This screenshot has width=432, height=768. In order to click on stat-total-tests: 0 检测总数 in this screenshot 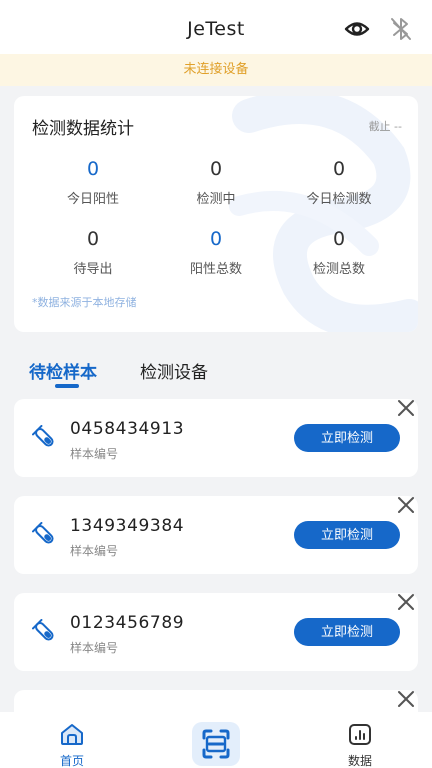, I will do `click(339, 252)`.